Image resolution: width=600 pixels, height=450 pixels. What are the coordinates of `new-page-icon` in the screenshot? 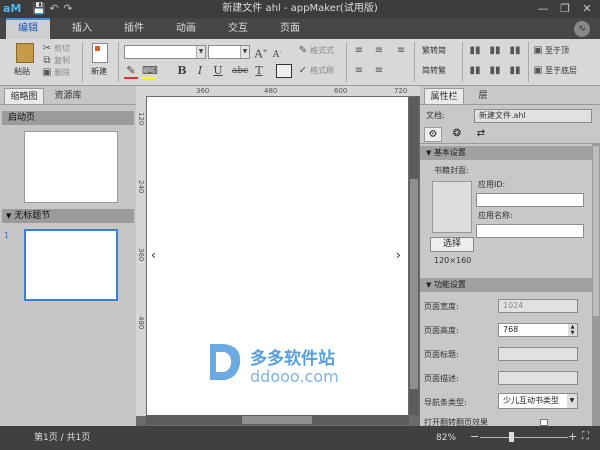 It's located at (100, 53).